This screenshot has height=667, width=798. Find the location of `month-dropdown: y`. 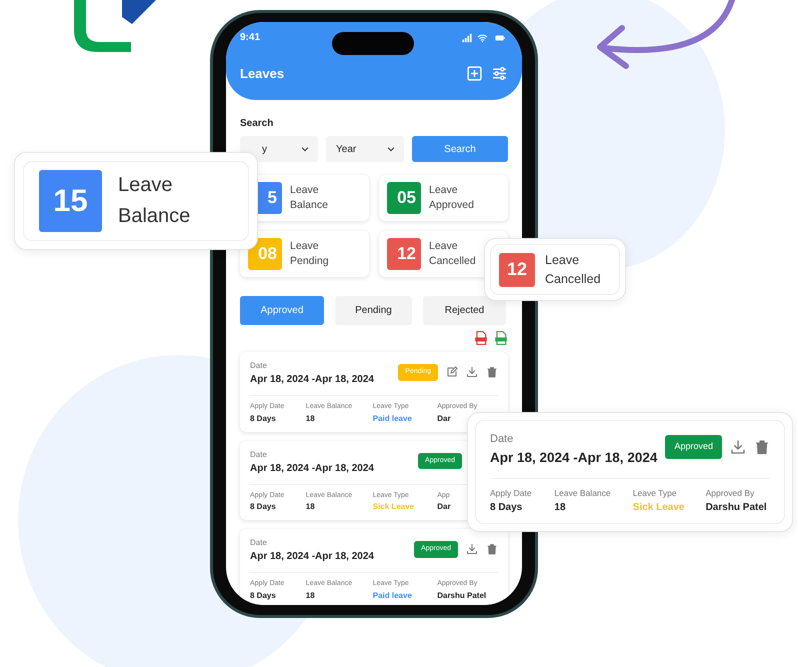

month-dropdown: y is located at coordinates (279, 149).